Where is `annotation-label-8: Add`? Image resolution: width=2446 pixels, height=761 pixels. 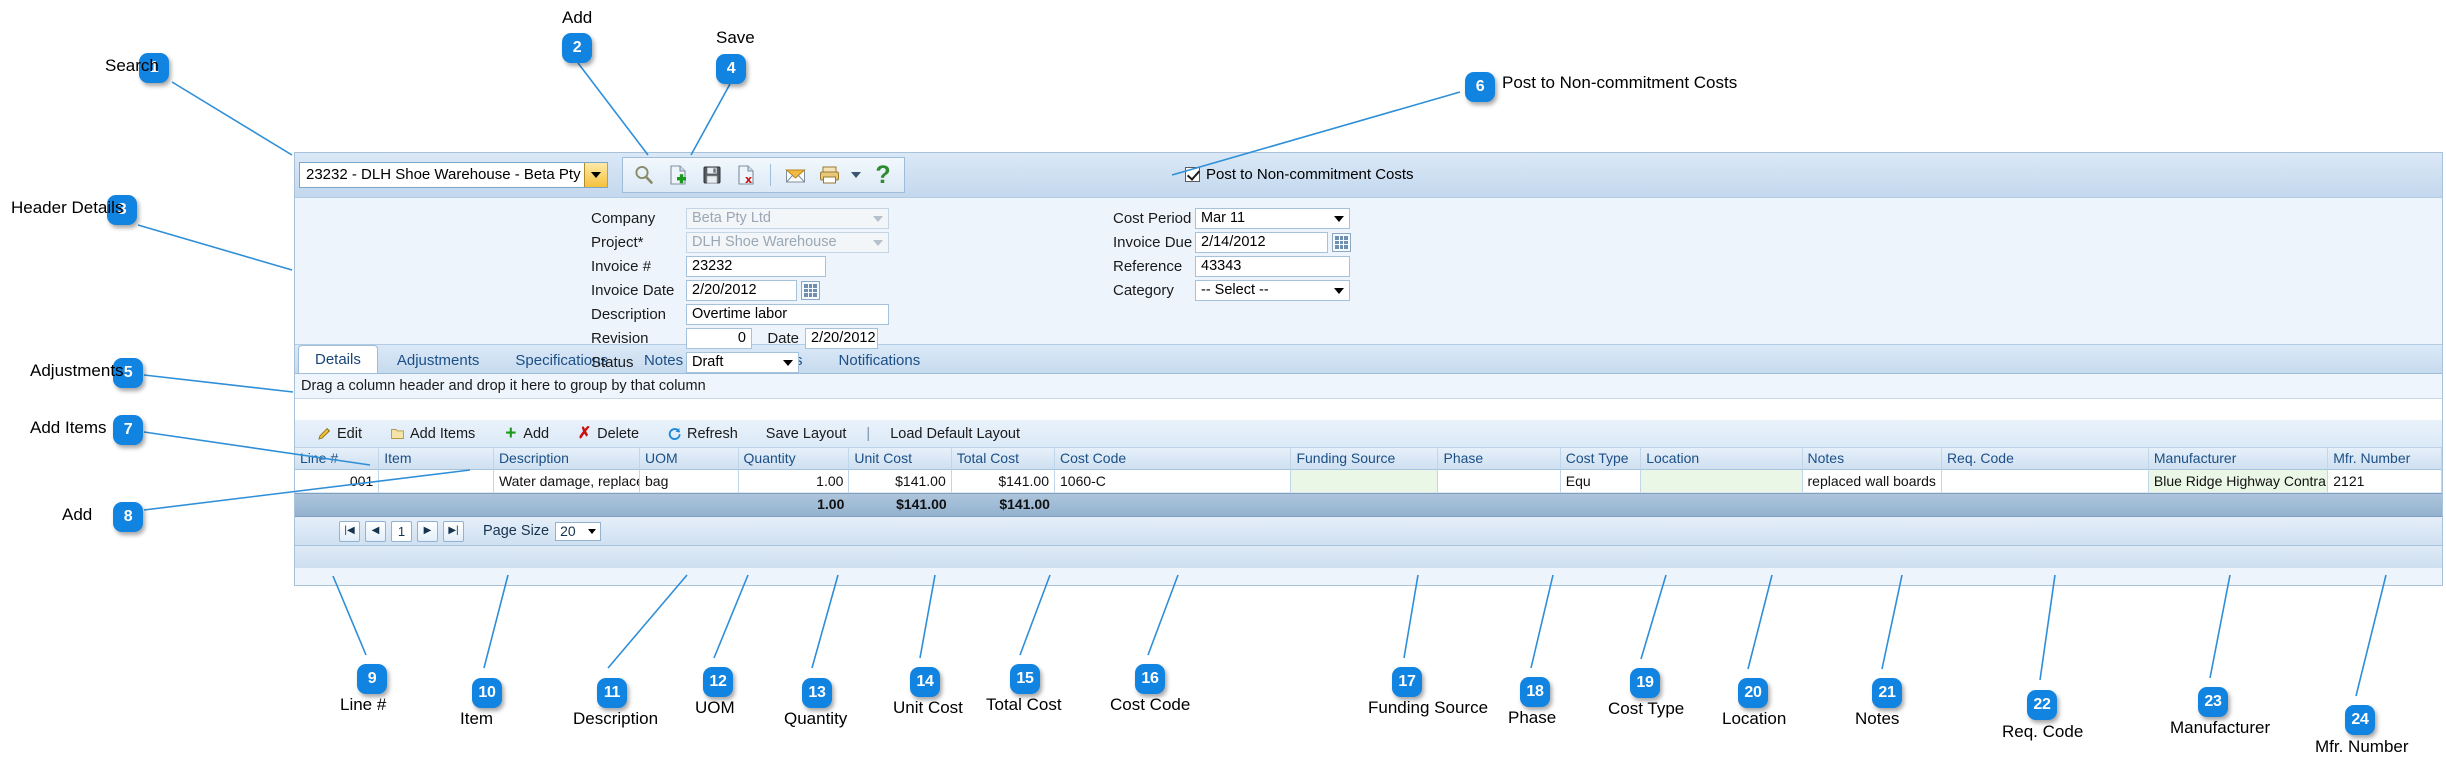
annotation-label-8: Add is located at coordinates (77, 514).